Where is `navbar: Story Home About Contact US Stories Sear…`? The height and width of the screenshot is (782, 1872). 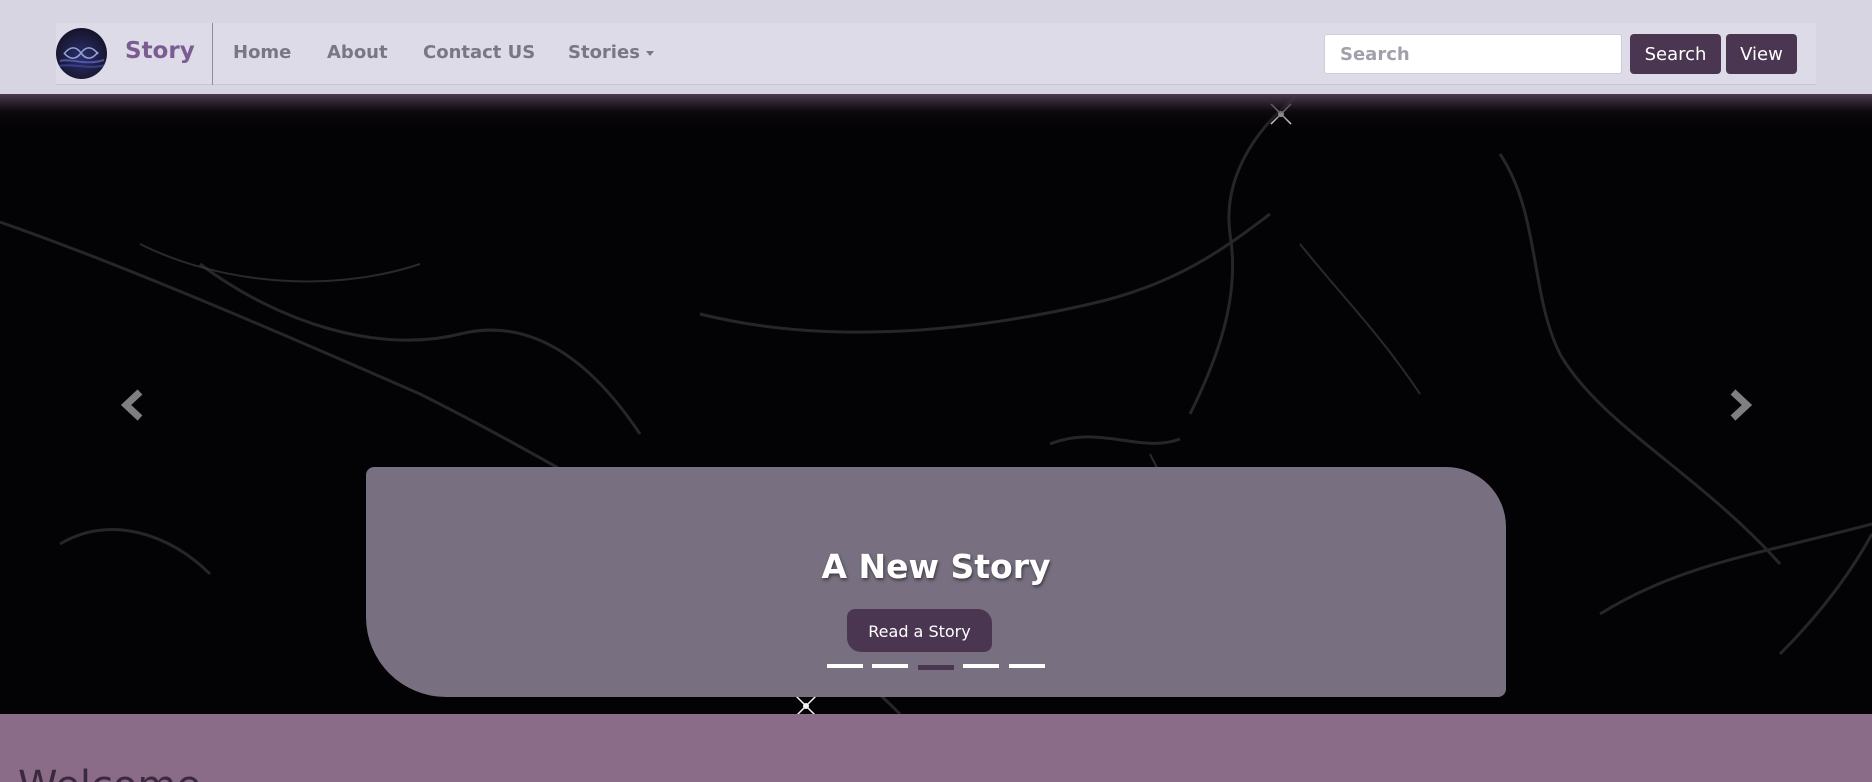
navbar: Story Home About Contact US Stories Sear… is located at coordinates (936, 54).